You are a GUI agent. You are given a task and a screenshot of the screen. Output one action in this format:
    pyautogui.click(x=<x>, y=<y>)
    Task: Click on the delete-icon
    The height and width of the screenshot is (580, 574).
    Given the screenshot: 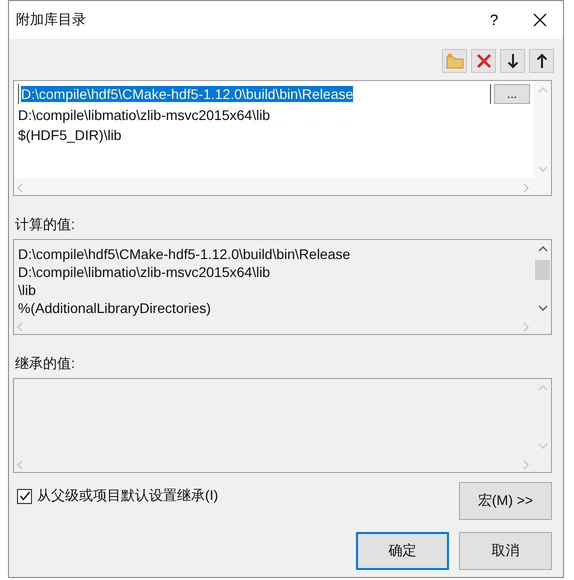 What is the action you would take?
    pyautogui.click(x=484, y=61)
    